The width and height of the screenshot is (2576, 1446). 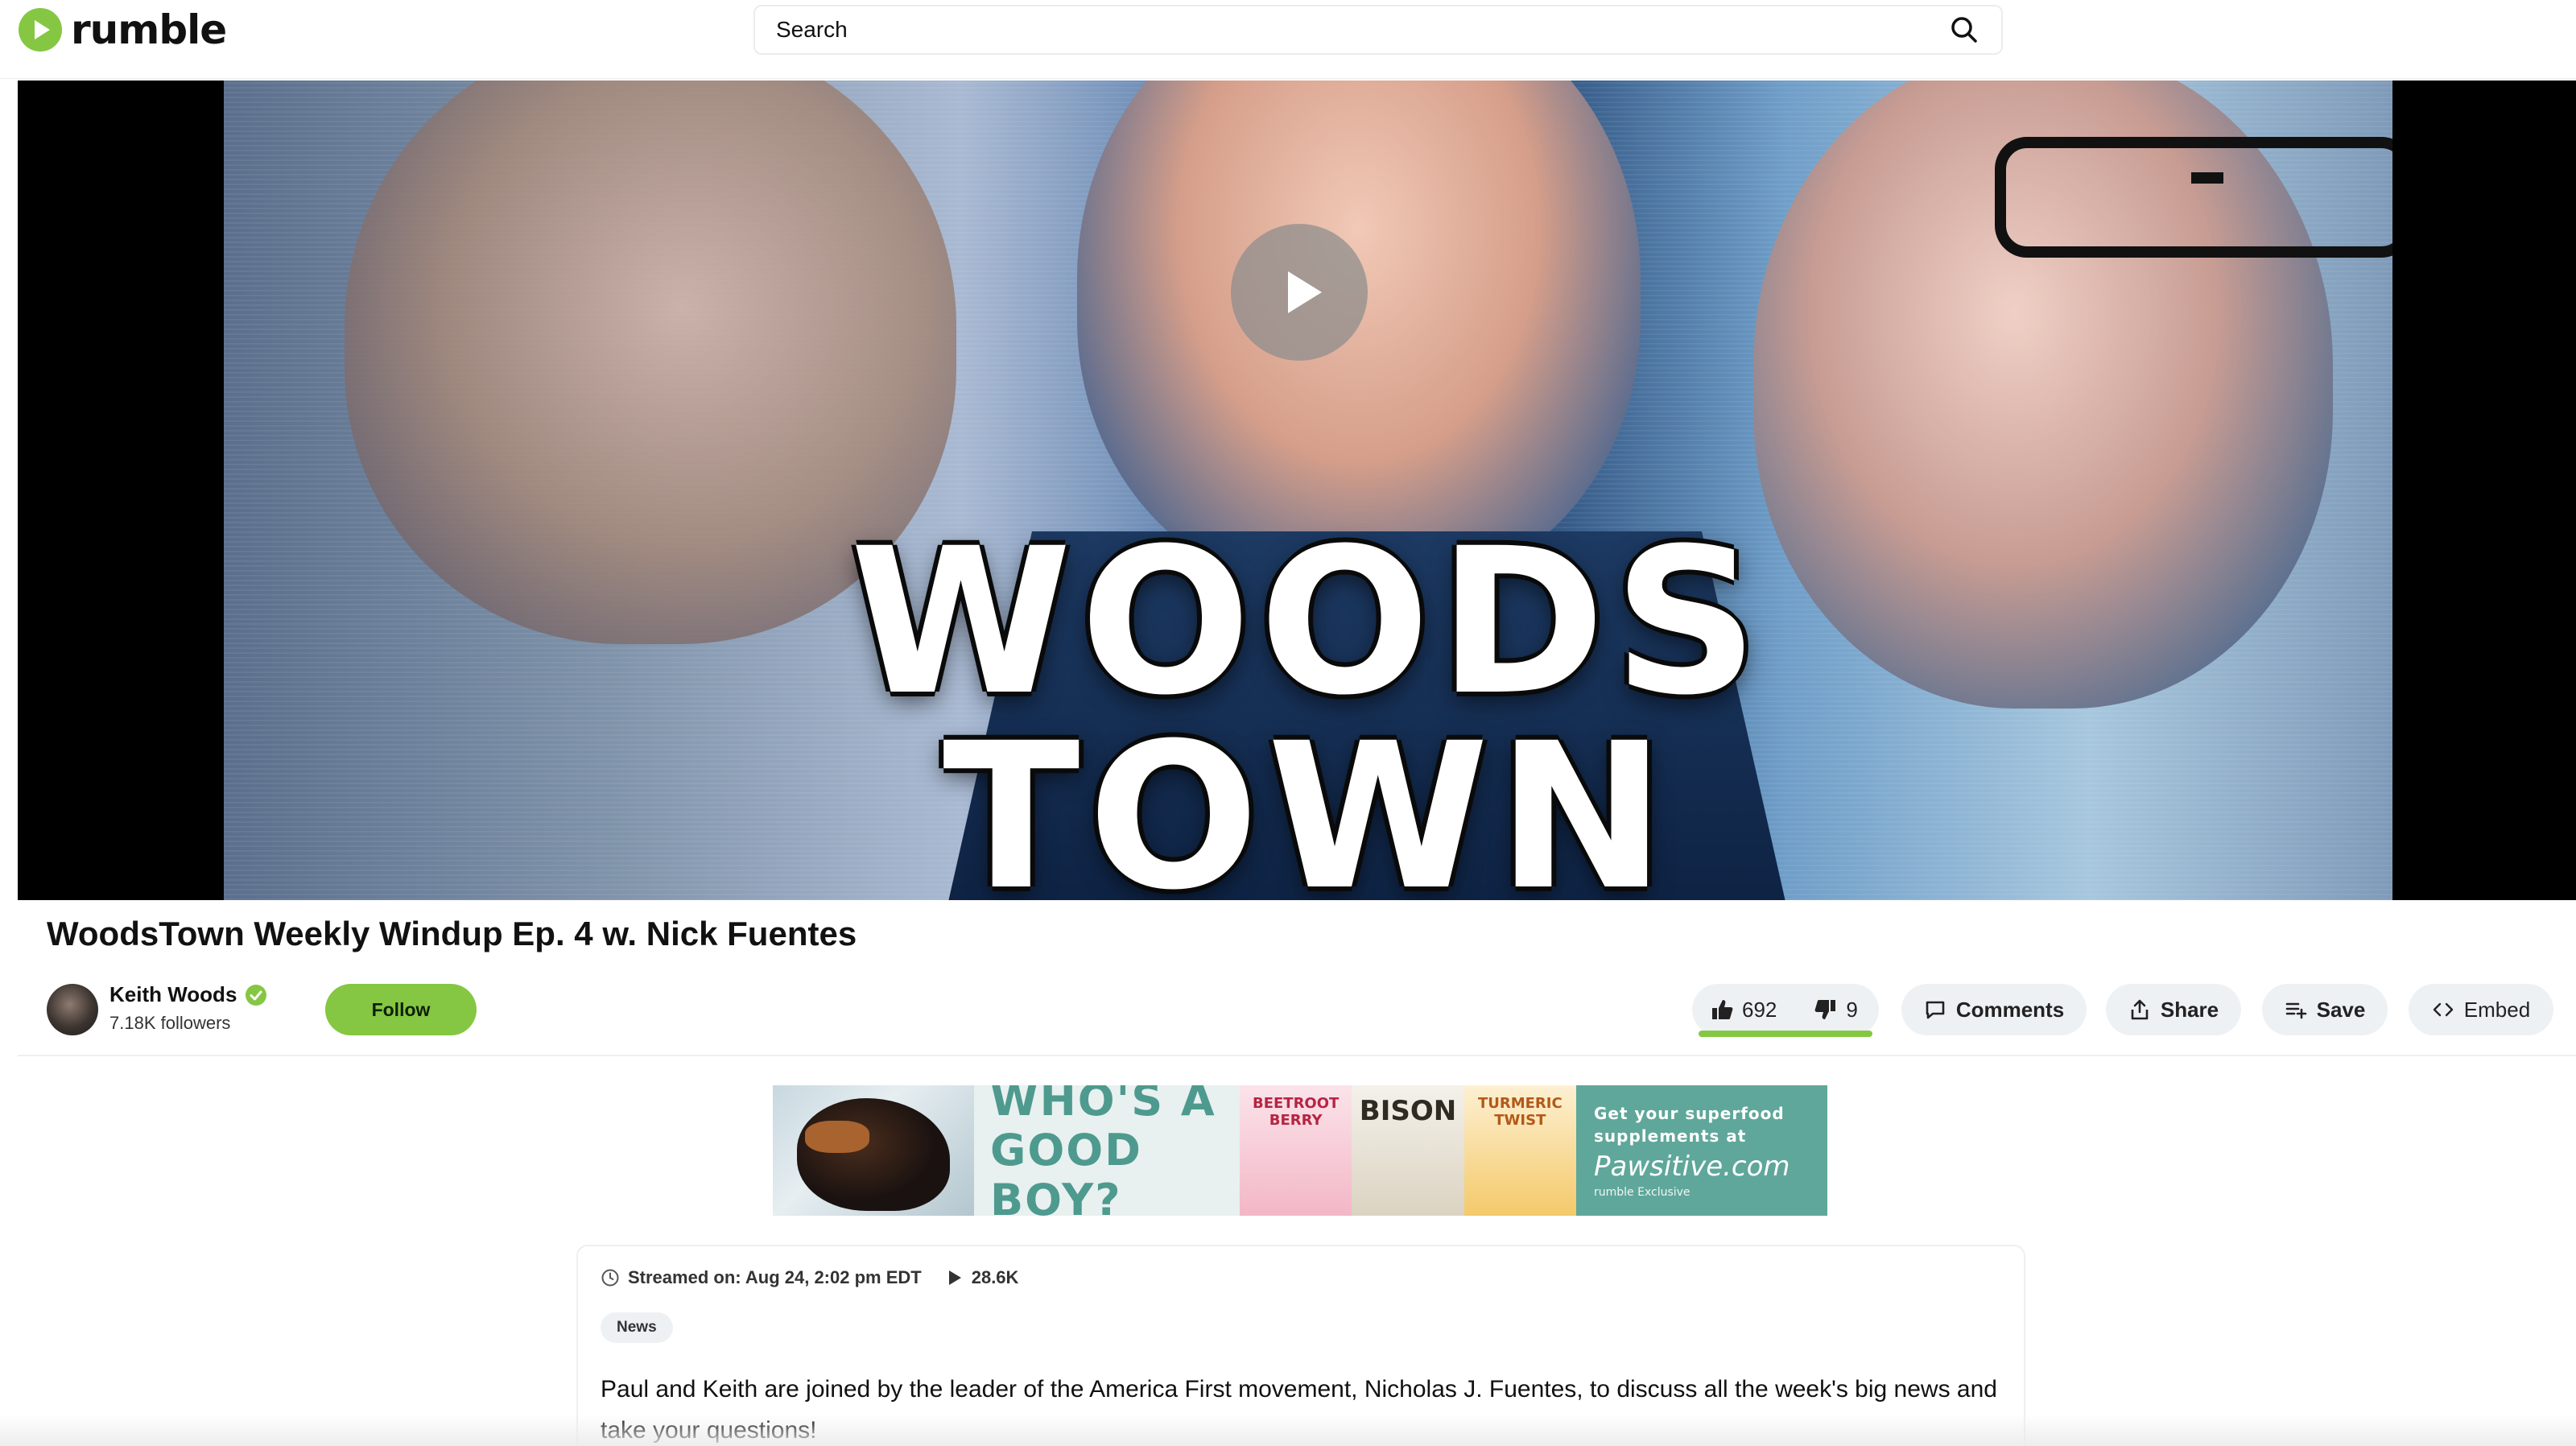 What do you see at coordinates (1692, 1167) in the screenshot?
I see `ad-cta-brand: Pawsitive.com` at bounding box center [1692, 1167].